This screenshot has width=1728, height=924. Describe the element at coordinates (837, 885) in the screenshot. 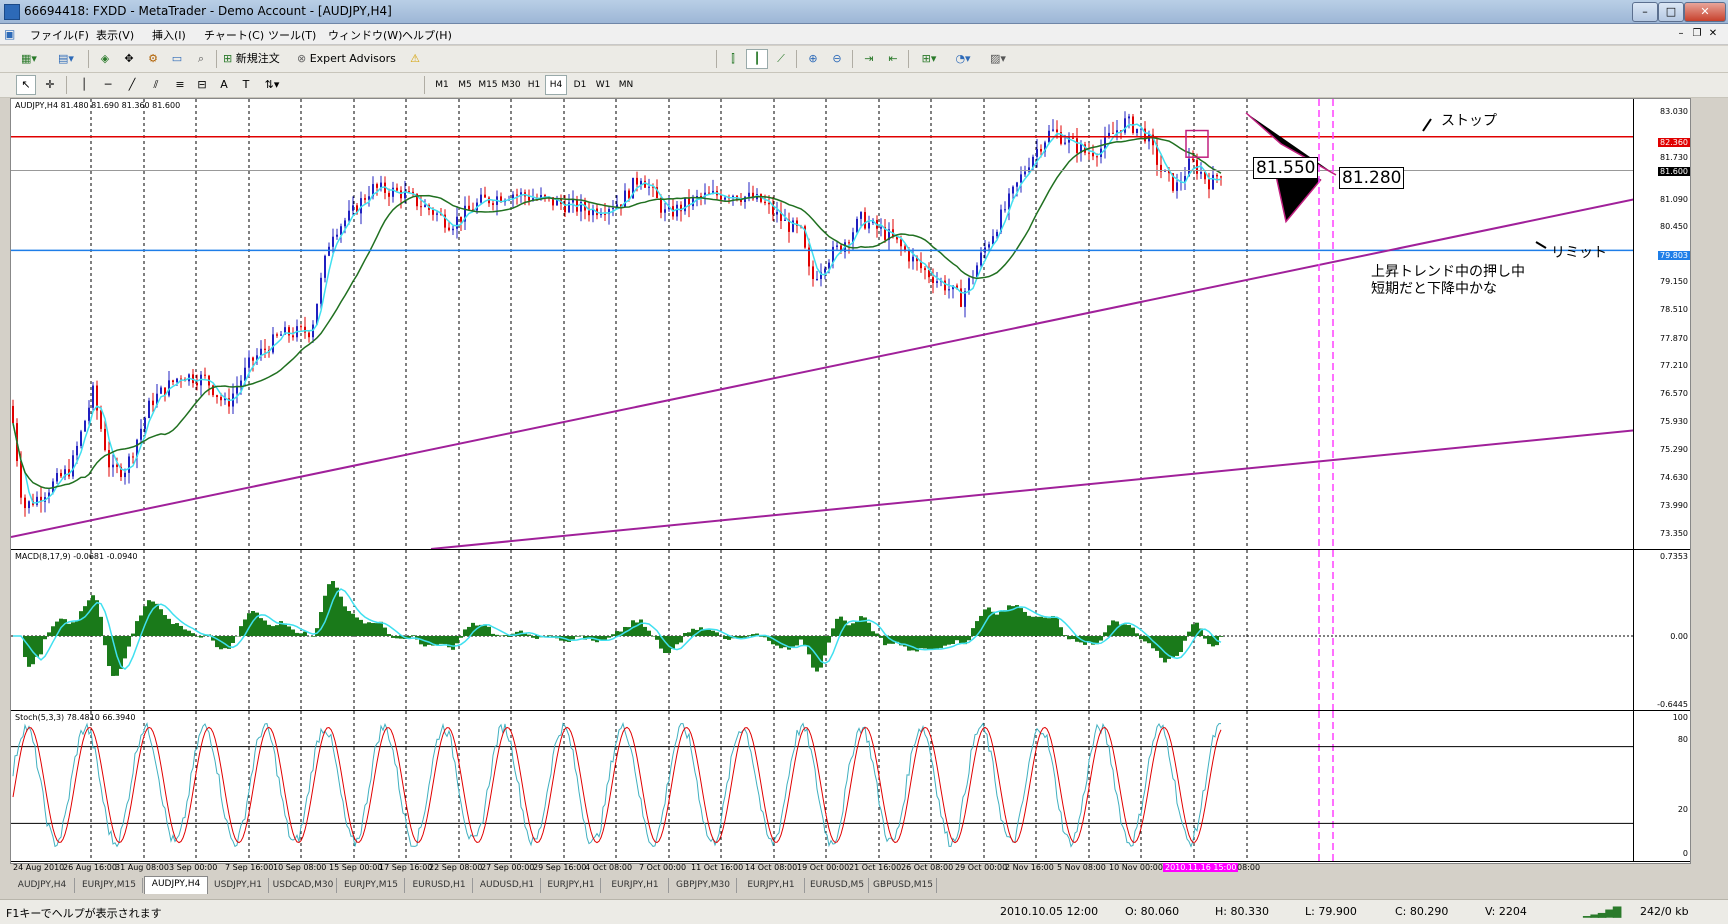

I see `chart-tab: EURUSD,M5` at that location.